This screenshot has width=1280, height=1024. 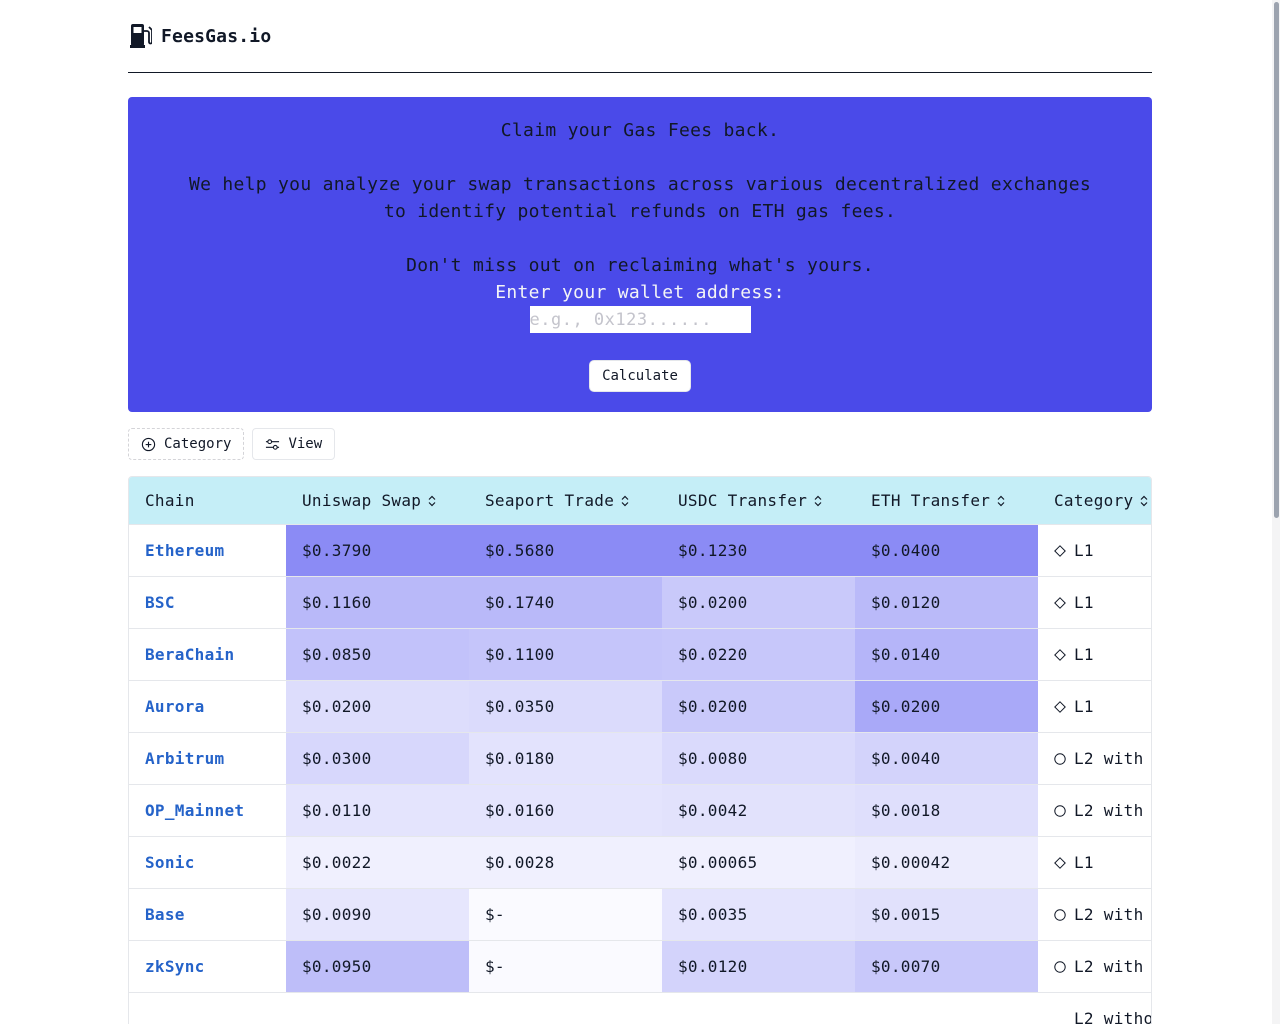 What do you see at coordinates (758, 1008) in the screenshot?
I see `usdc-cell` at bounding box center [758, 1008].